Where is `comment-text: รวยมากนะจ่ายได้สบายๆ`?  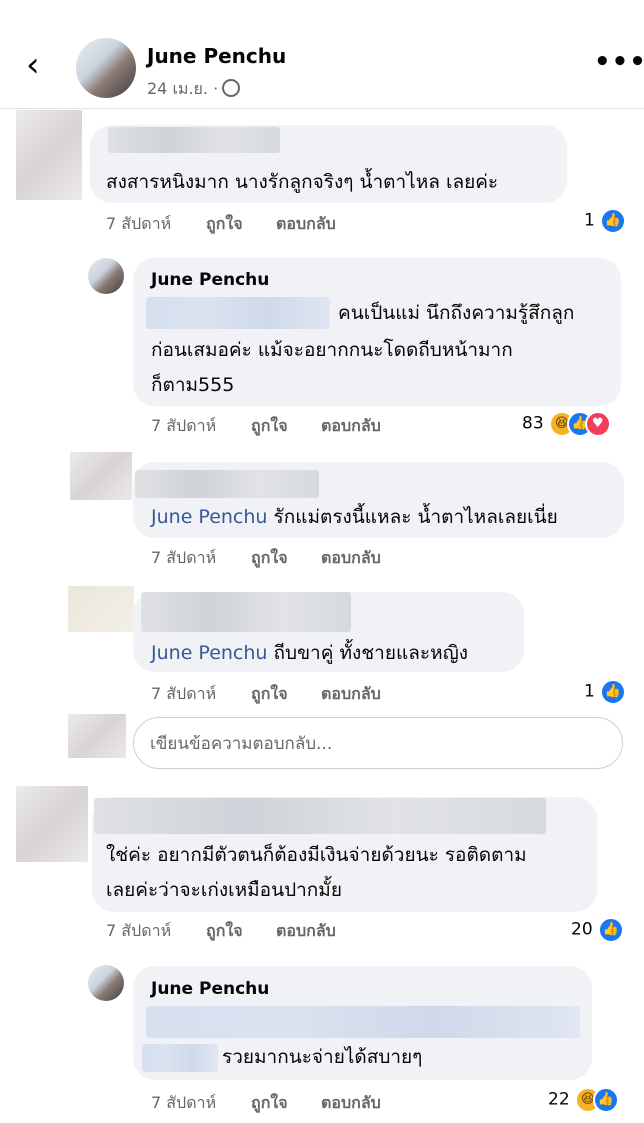 comment-text: รวยมากนะจ่ายได้สบายๆ is located at coordinates (322, 1057).